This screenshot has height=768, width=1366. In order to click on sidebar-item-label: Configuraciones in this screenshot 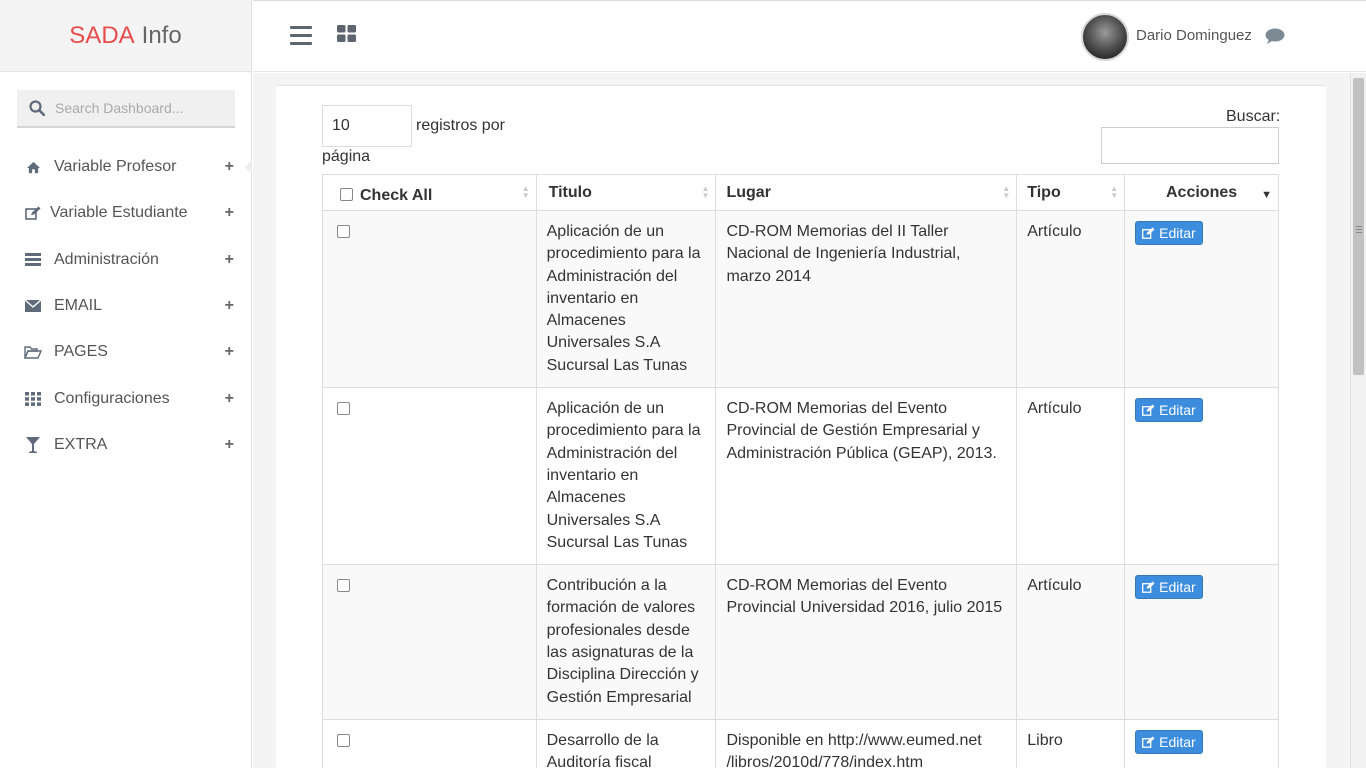, I will do `click(112, 398)`.